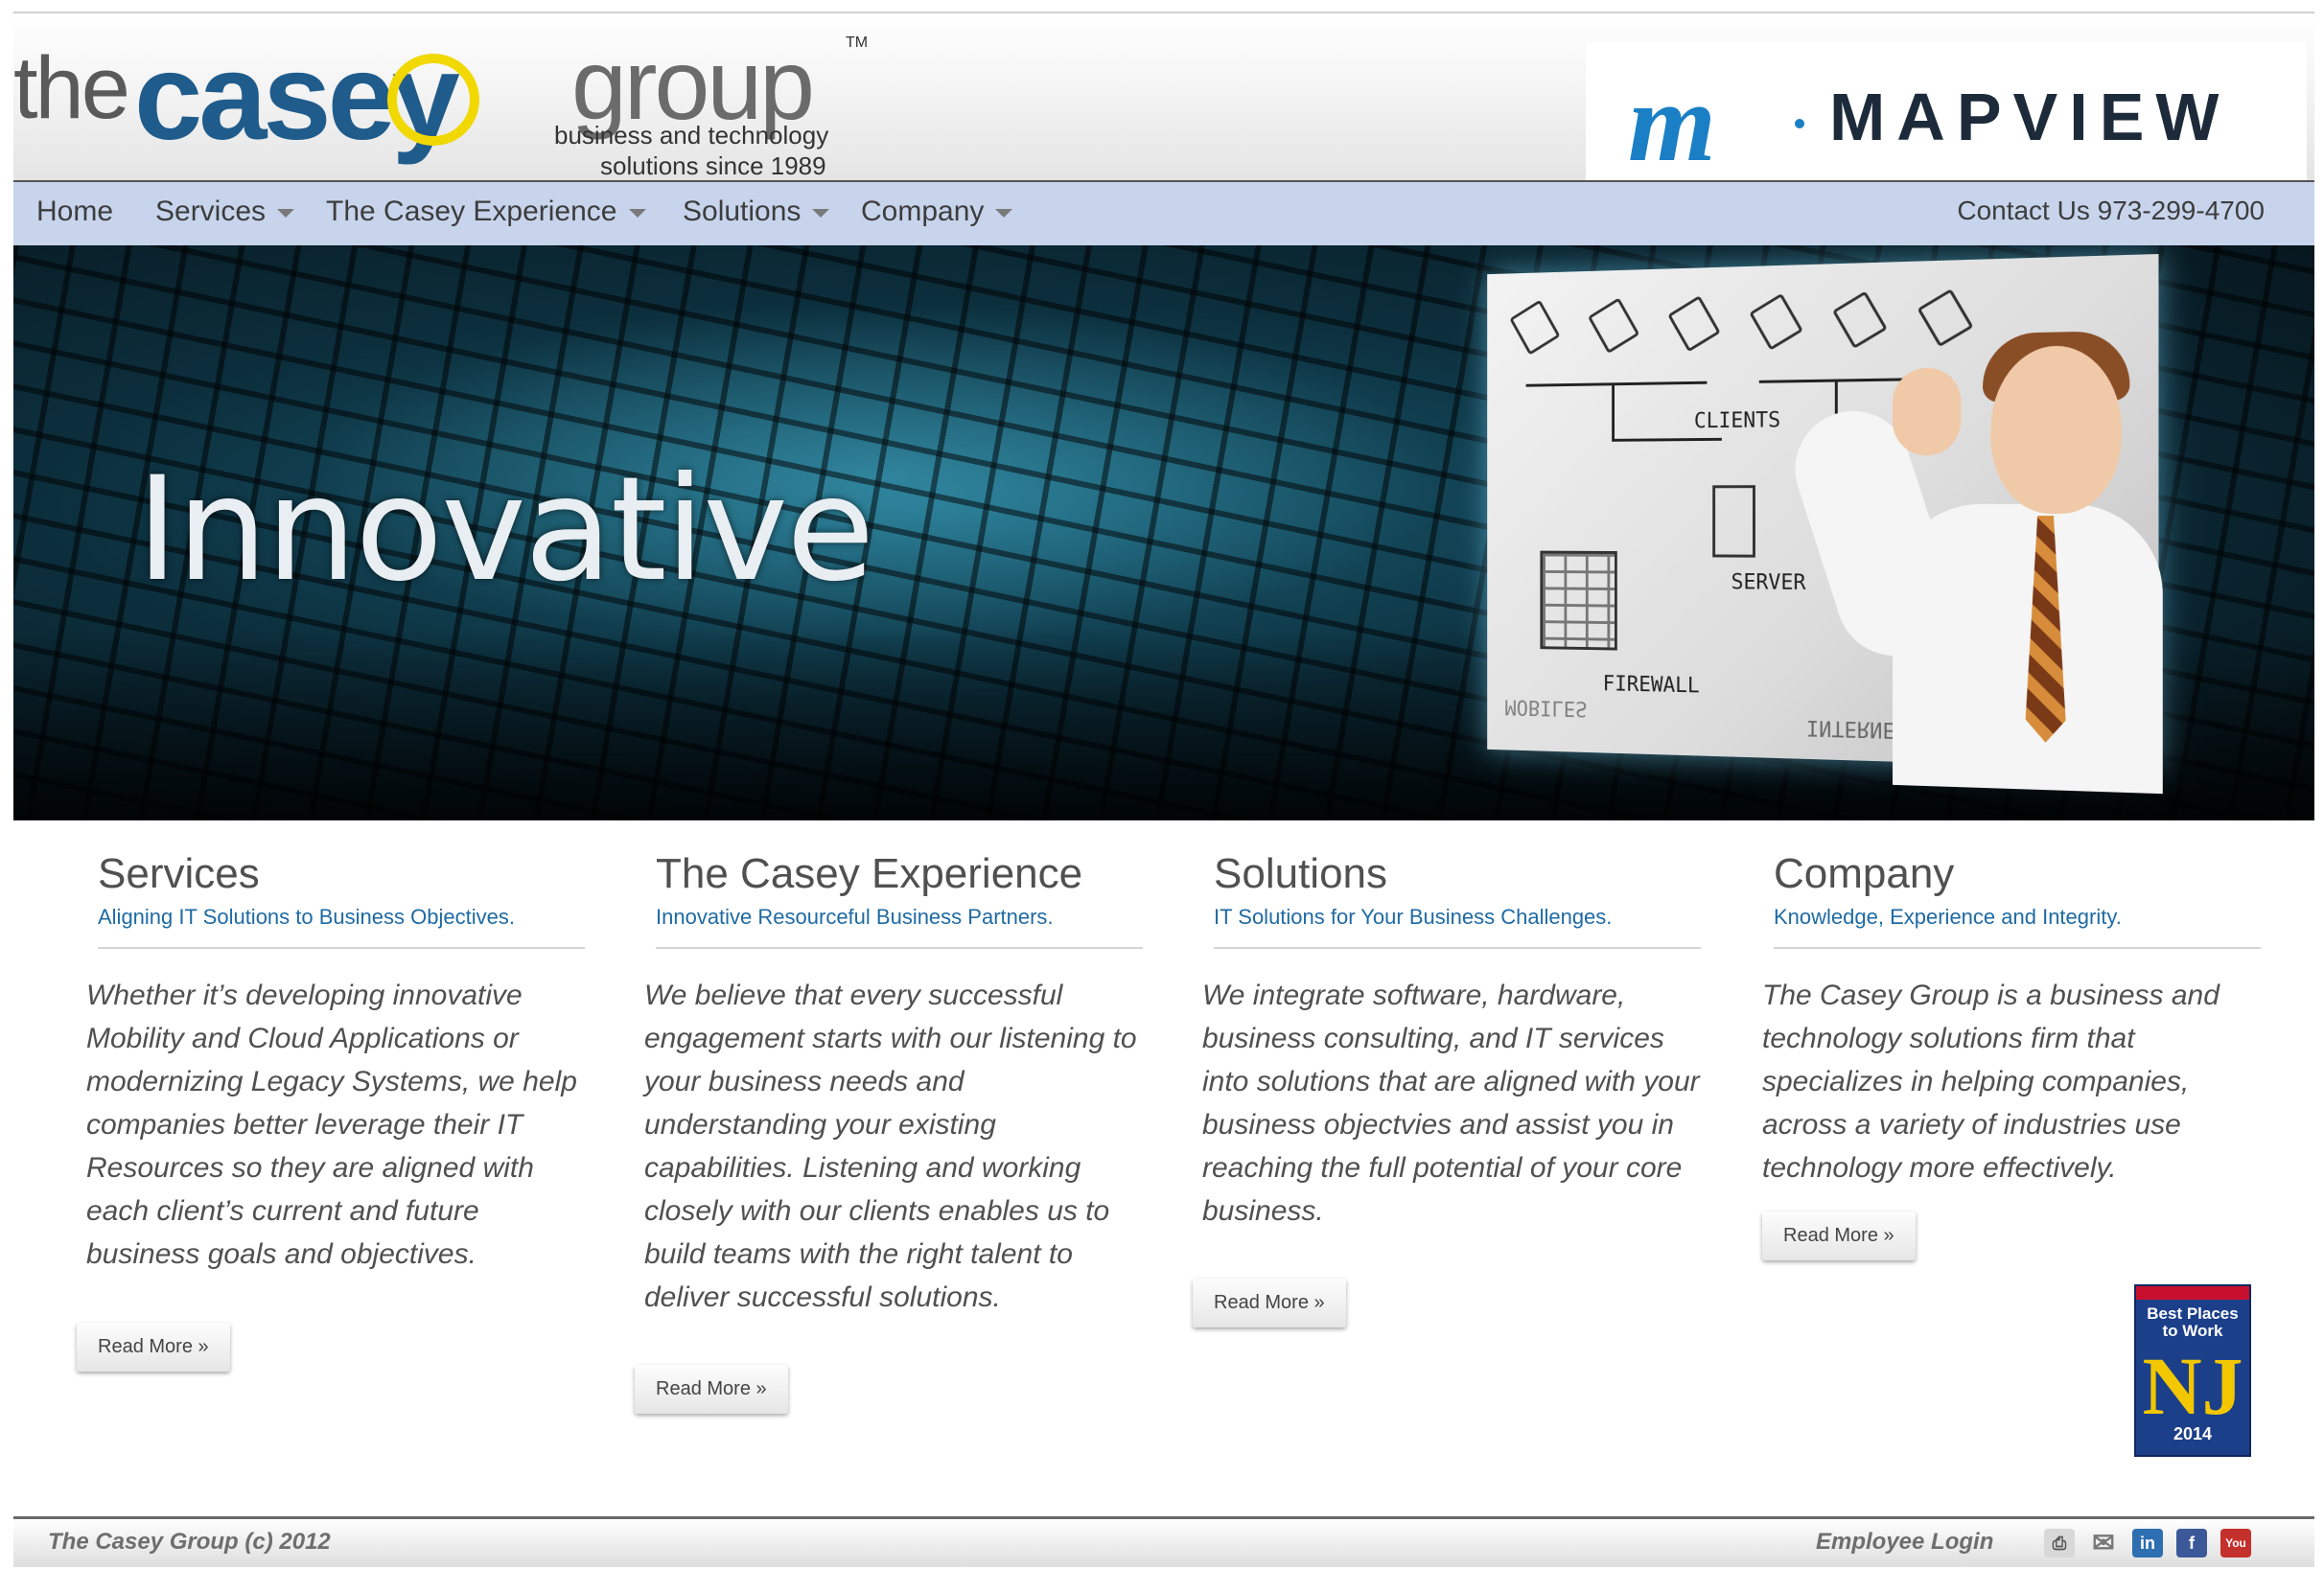 The image size is (2324, 1569). I want to click on label-server: SERVER, so click(1768, 583).